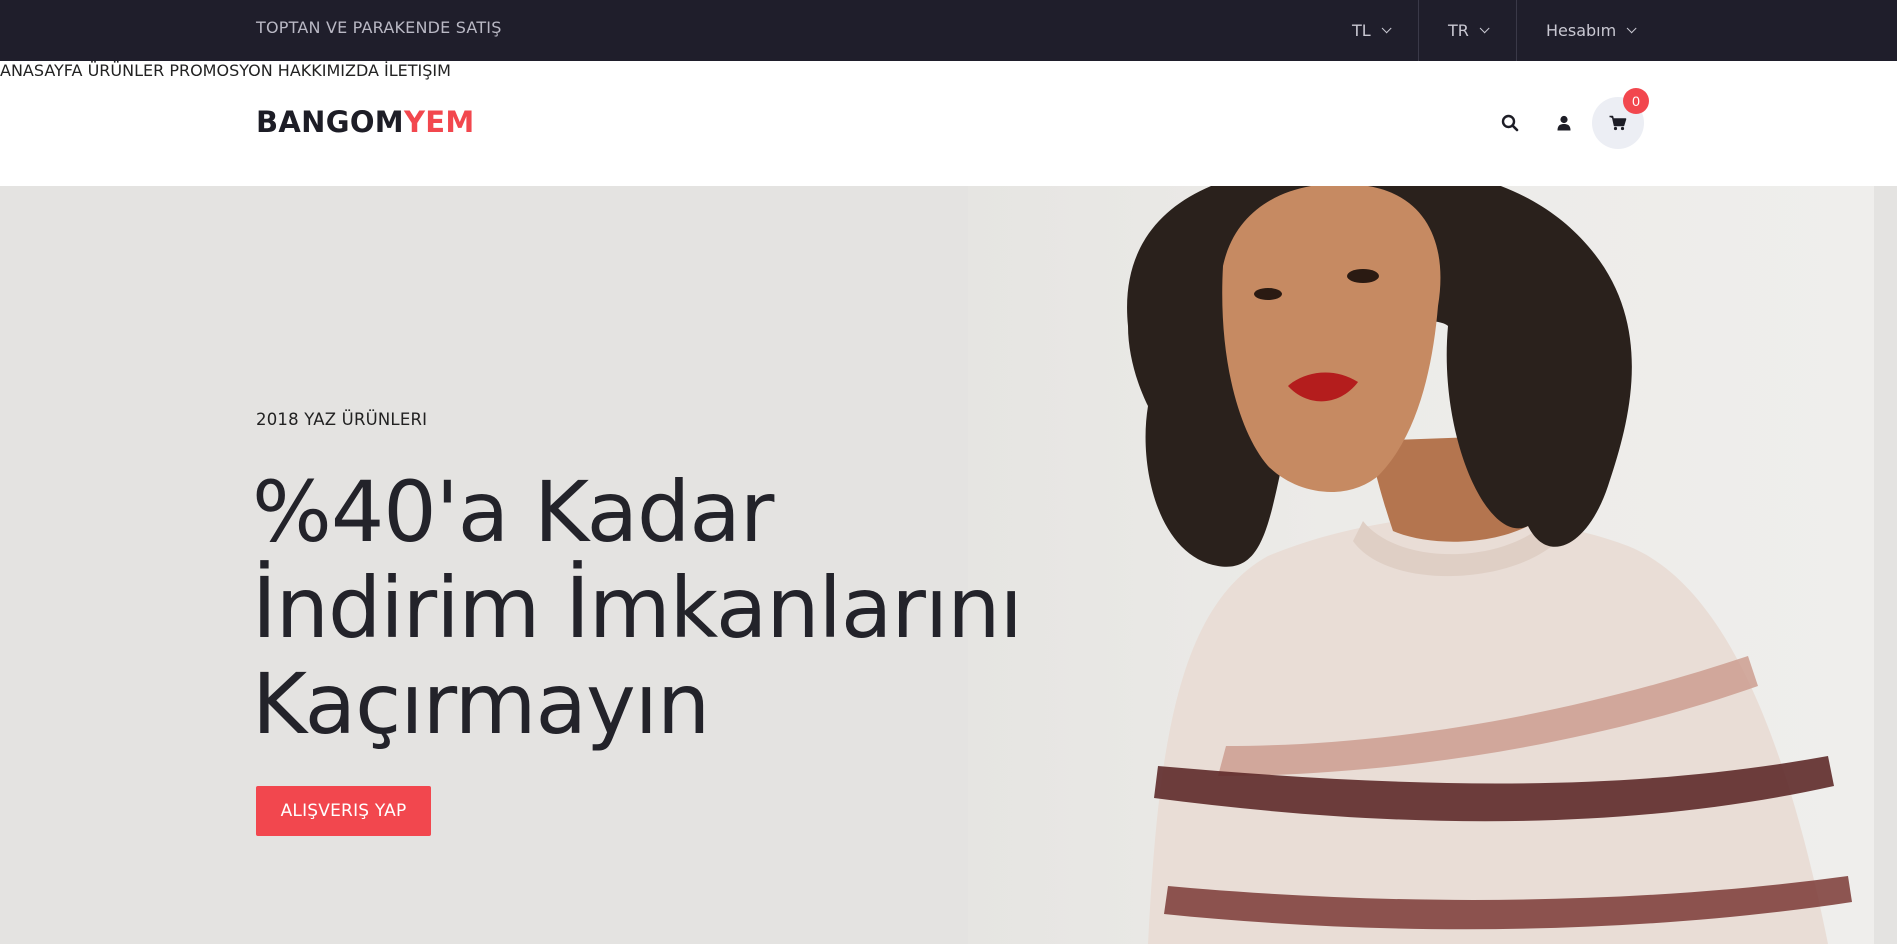  I want to click on logo-text-primary: BANGOM, so click(330, 122).